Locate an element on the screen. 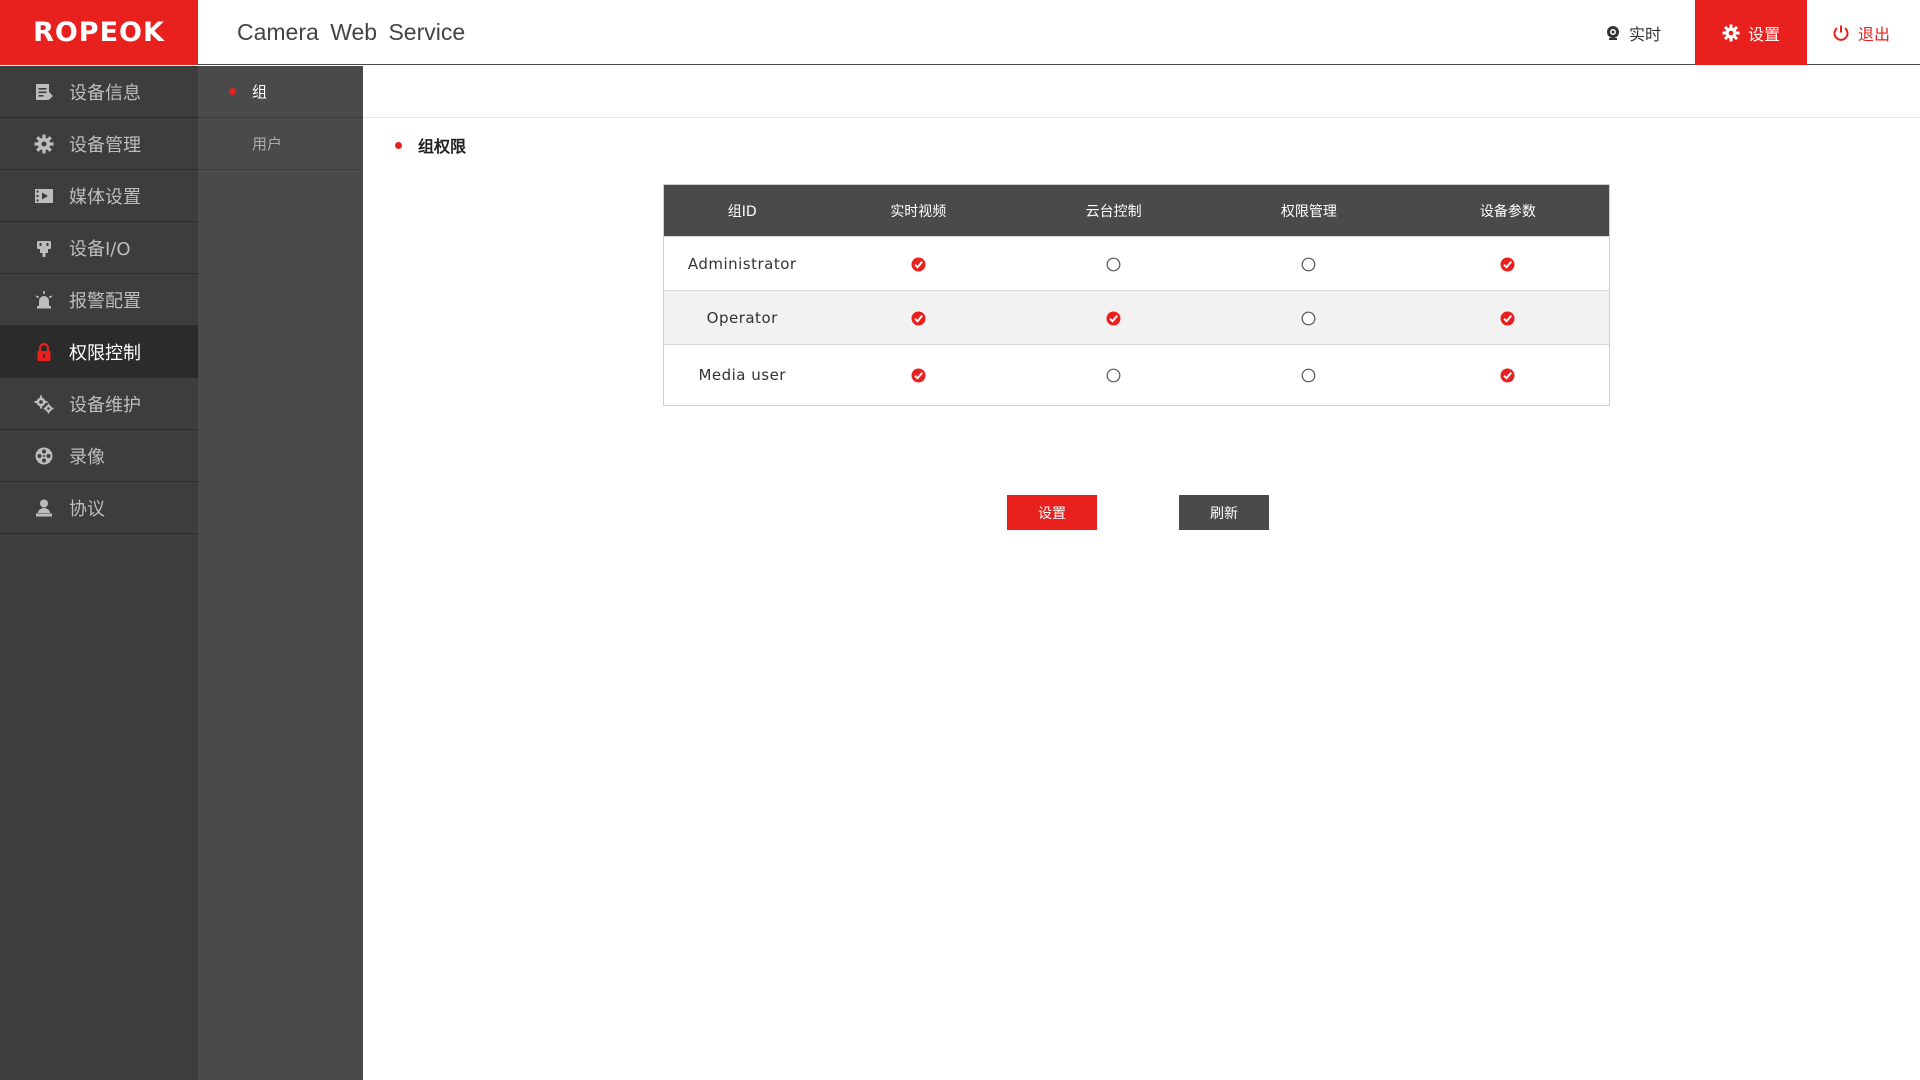 The height and width of the screenshot is (1080, 1920). section-title: 组权限 is located at coordinates (442, 146).